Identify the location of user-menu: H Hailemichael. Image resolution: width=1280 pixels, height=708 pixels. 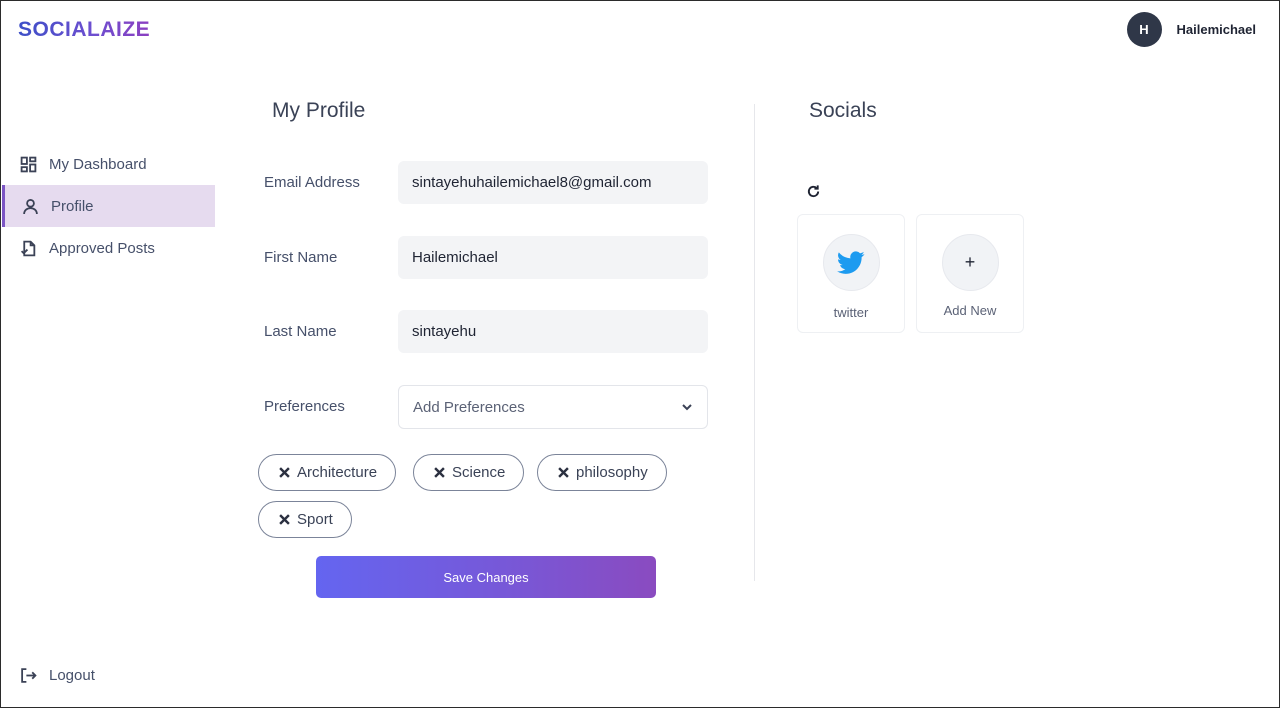
(1191, 29).